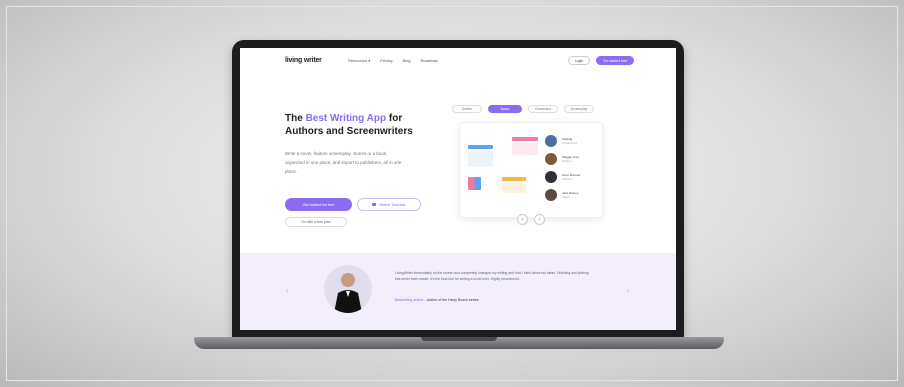 The image size is (904, 387). Describe the element at coordinates (406, 60) in the screenshot. I see `nav-link-blog: Blog` at that location.